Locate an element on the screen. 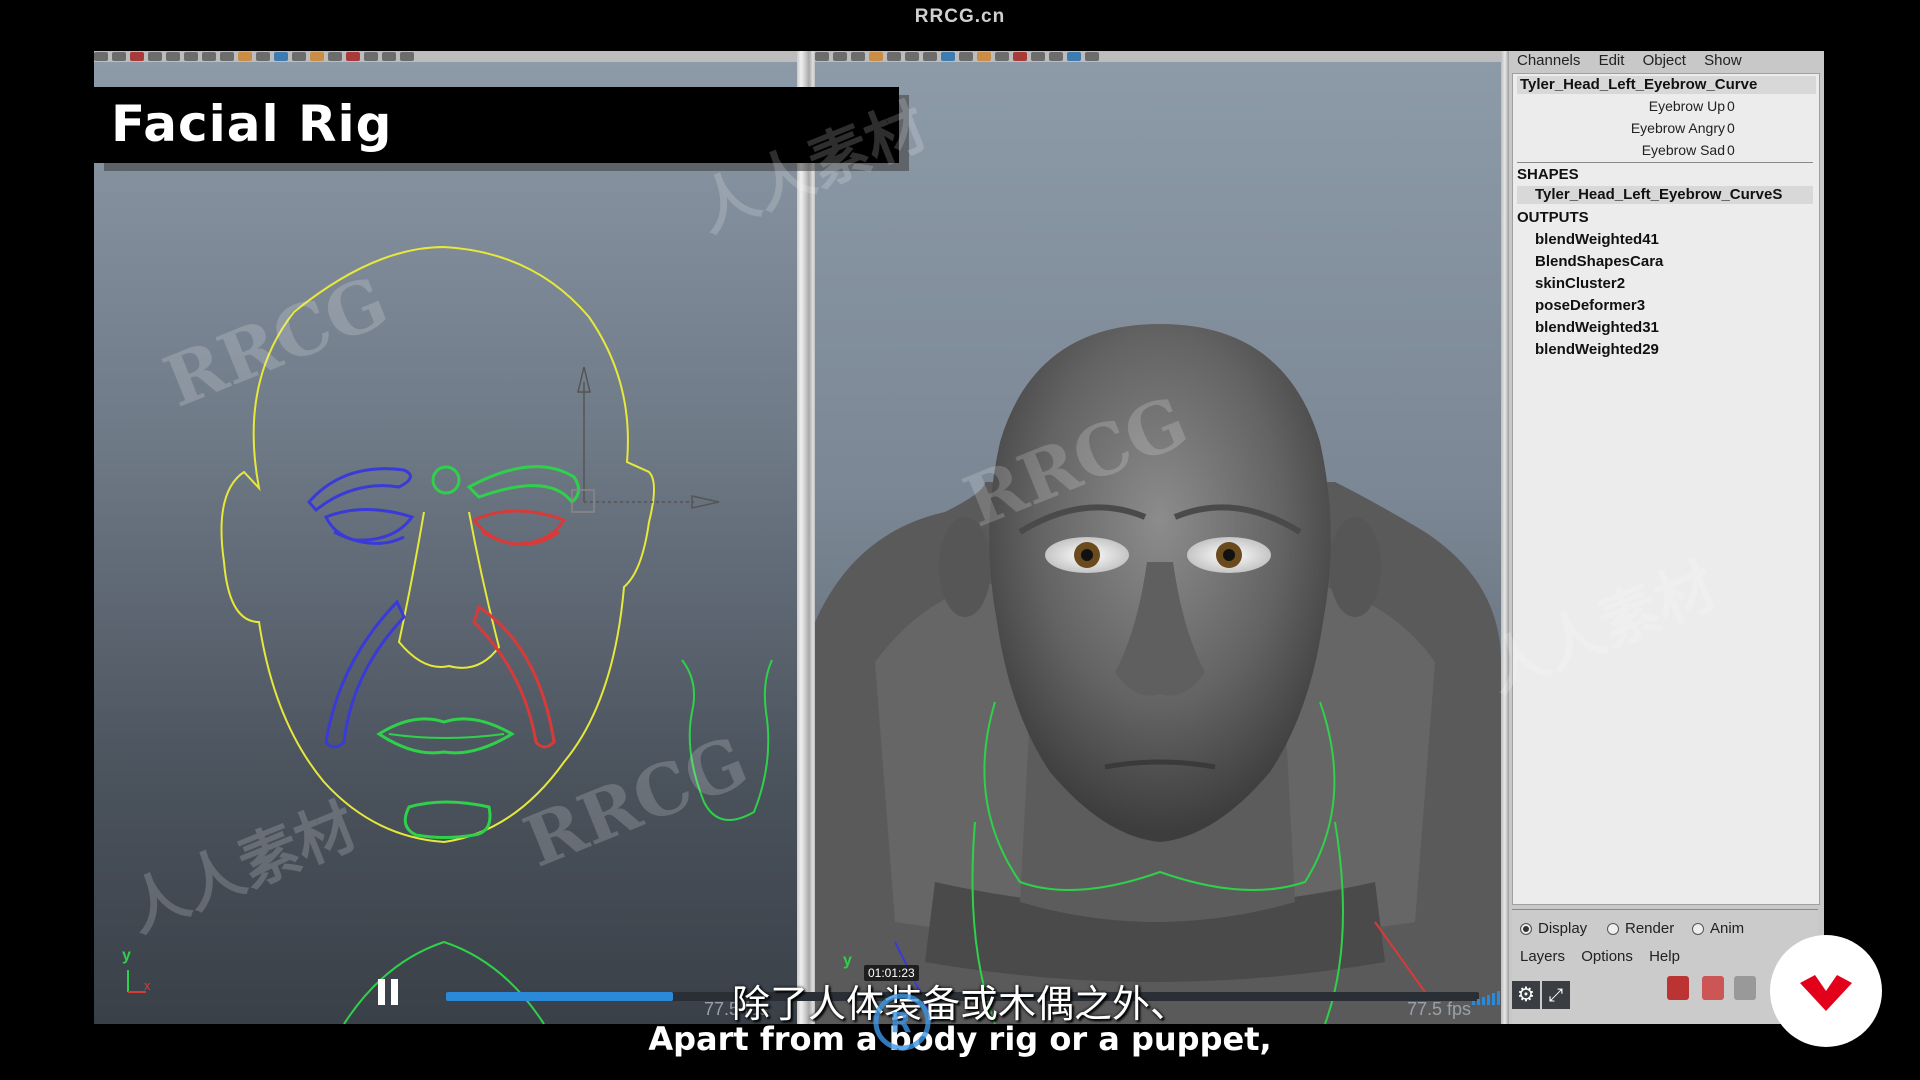 The image size is (1920, 1080). left-eyebrow-control is located at coordinates (359, 490).